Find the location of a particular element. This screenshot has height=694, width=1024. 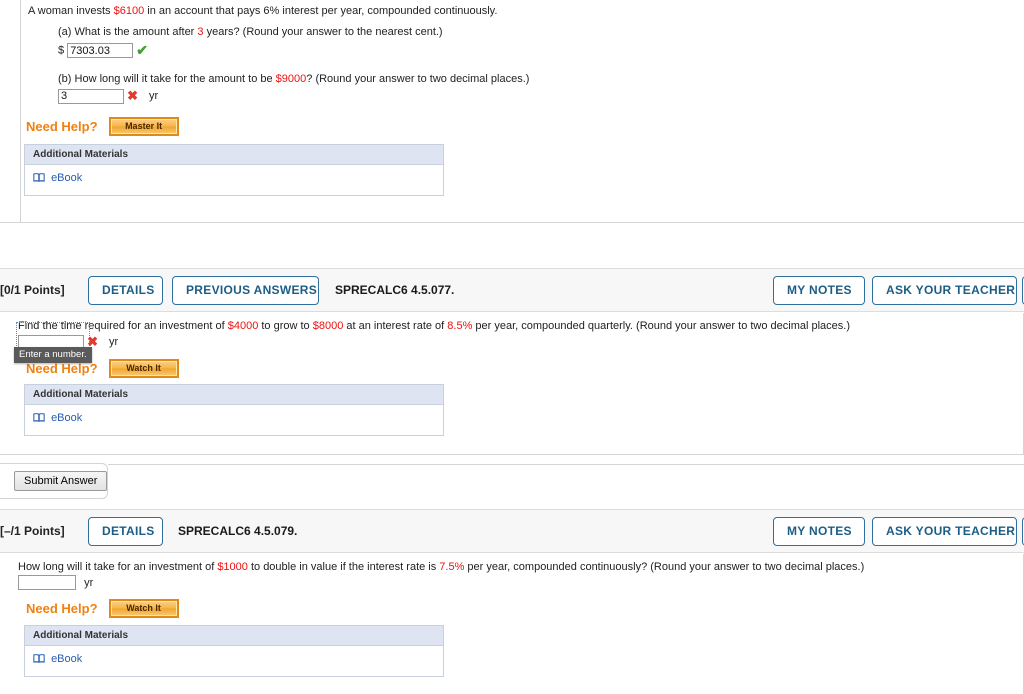

question-2-my-notes-button: MY NOTES is located at coordinates (819, 290).